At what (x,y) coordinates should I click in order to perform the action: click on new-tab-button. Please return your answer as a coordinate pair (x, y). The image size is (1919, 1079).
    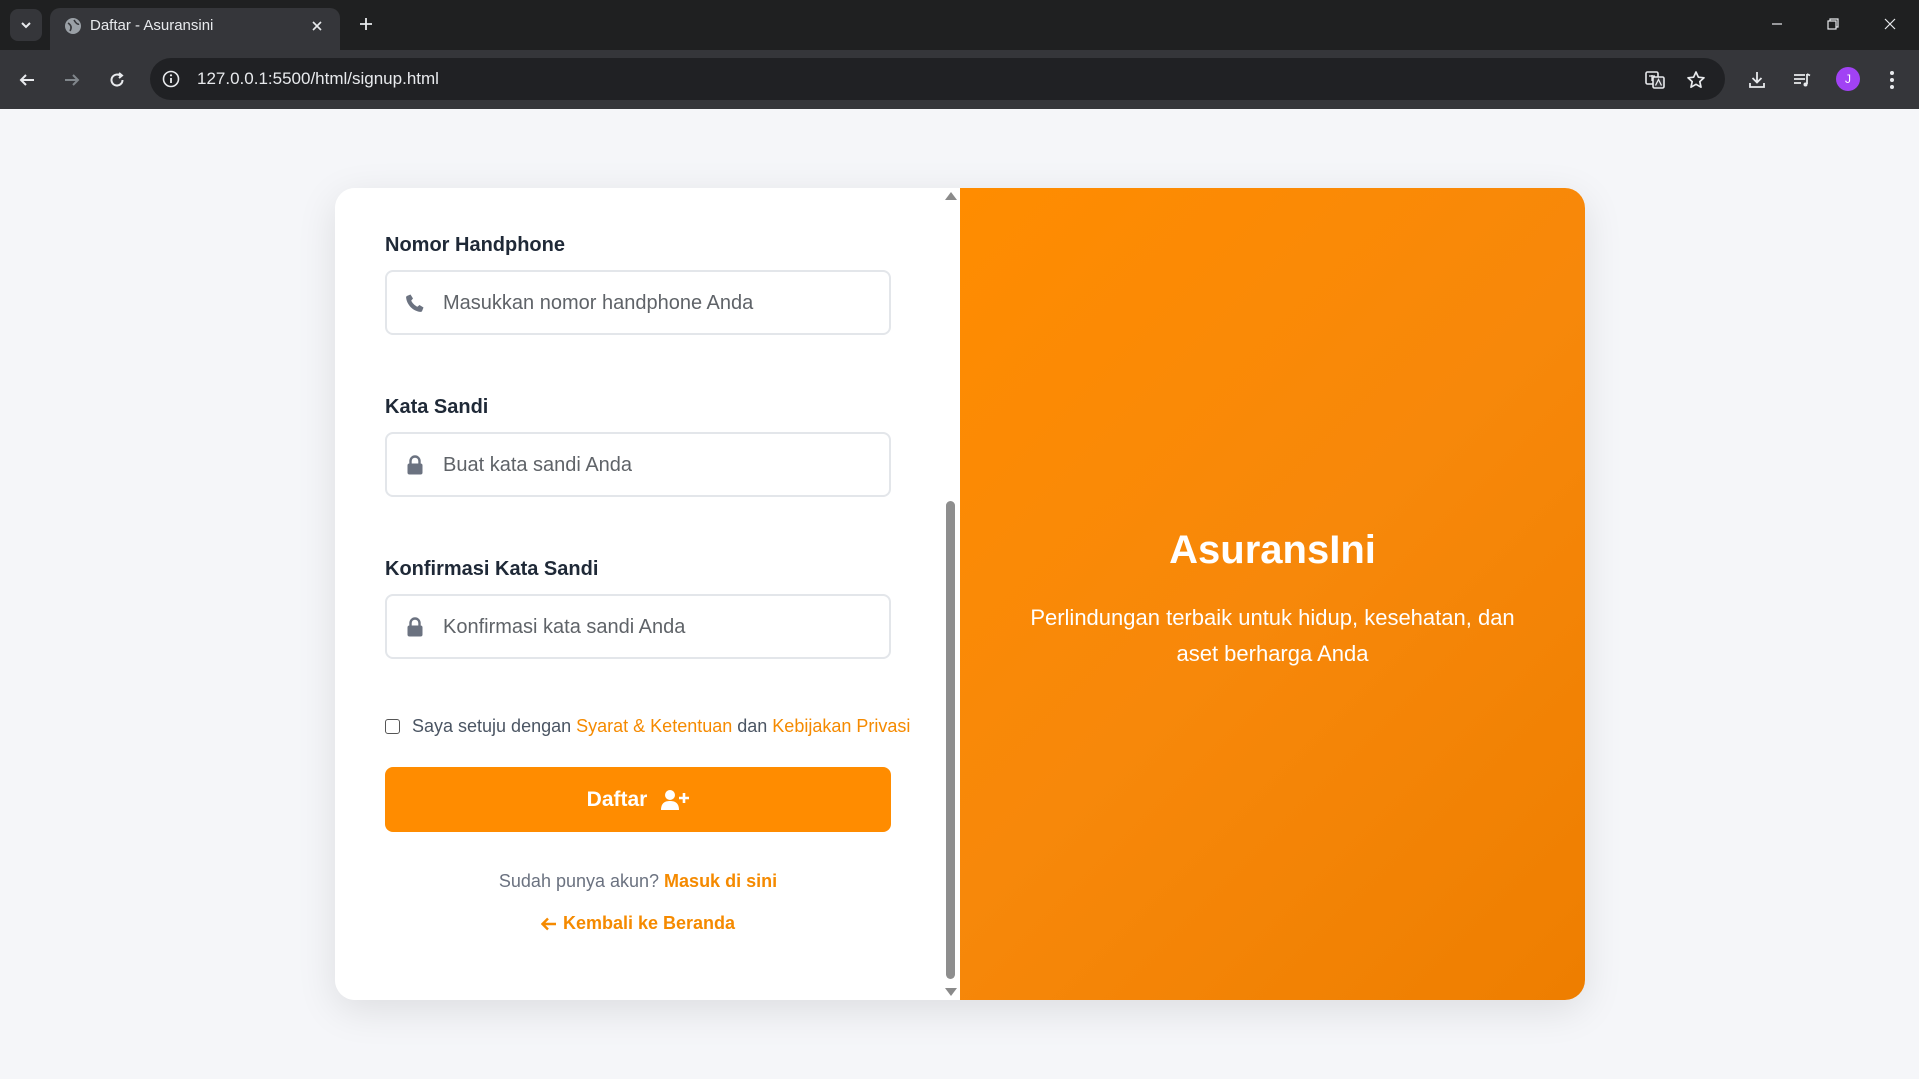
    Looking at the image, I should click on (366, 24).